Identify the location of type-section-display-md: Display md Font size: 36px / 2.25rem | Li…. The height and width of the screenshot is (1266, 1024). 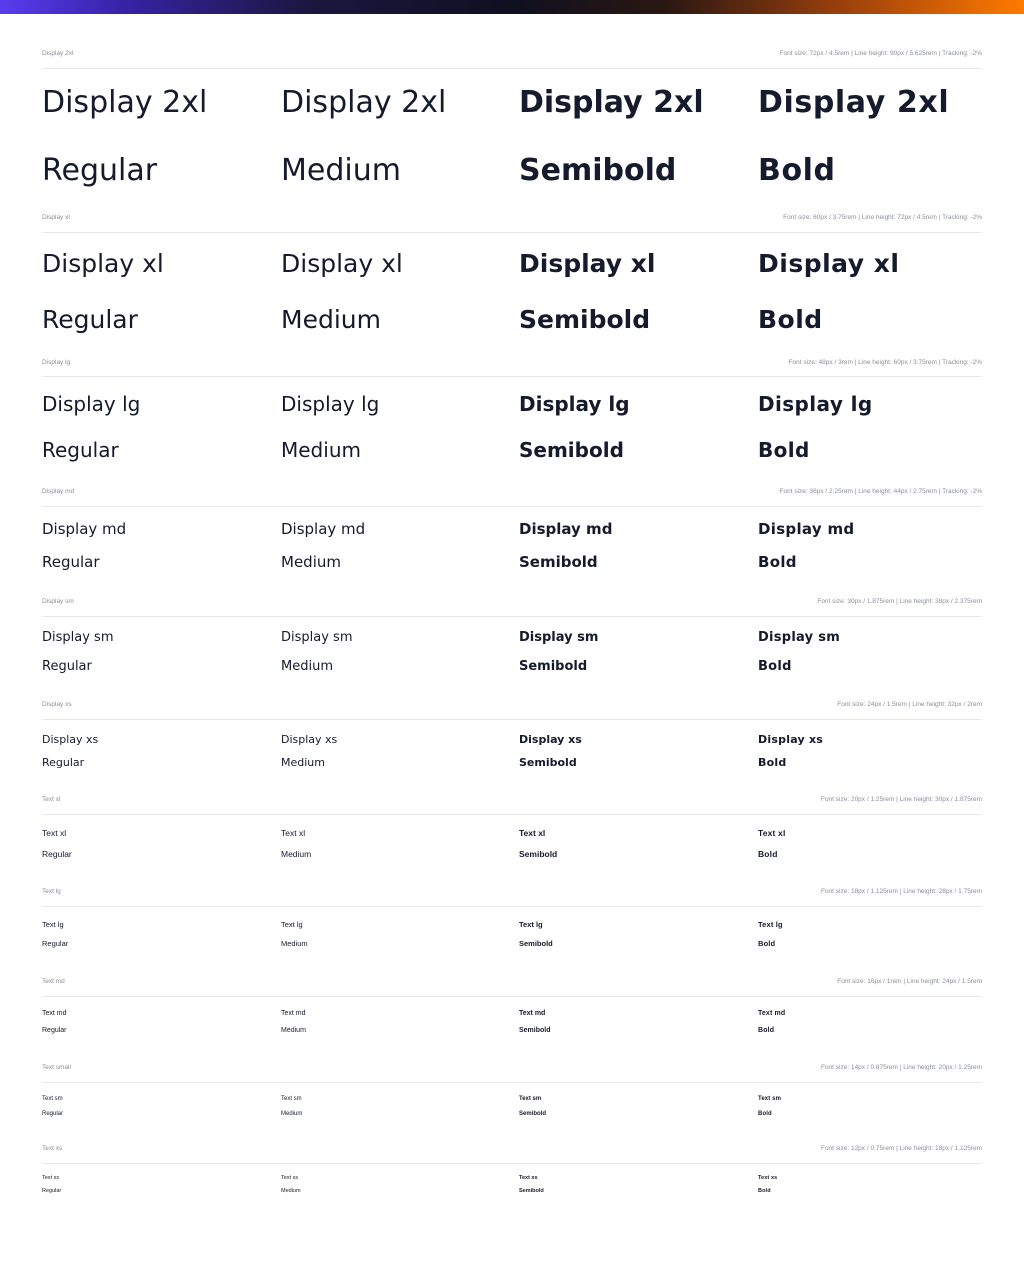
(512, 529).